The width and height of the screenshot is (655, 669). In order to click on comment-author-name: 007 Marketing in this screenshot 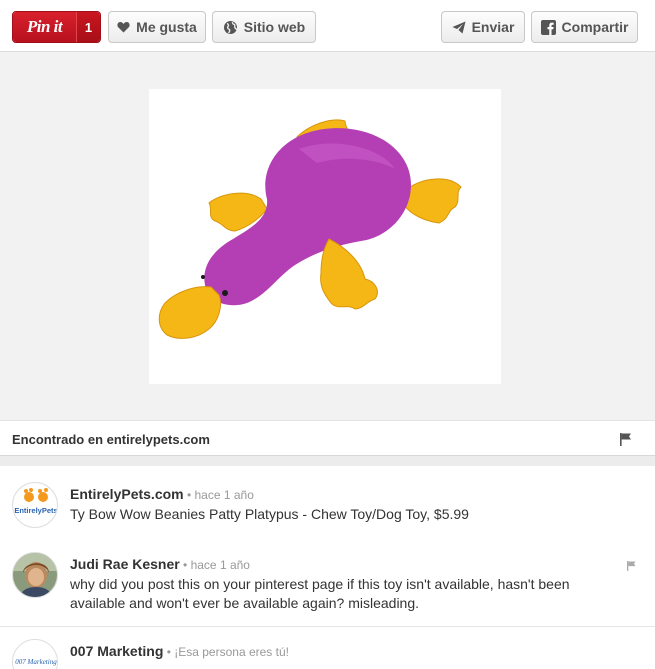, I will do `click(116, 651)`.